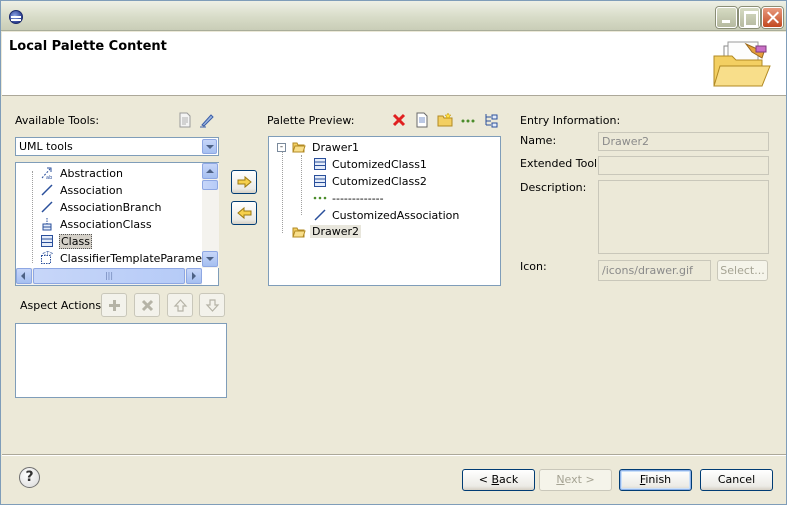 This screenshot has width=787, height=505. What do you see at coordinates (468, 120) in the screenshot?
I see `new-separator-icon` at bounding box center [468, 120].